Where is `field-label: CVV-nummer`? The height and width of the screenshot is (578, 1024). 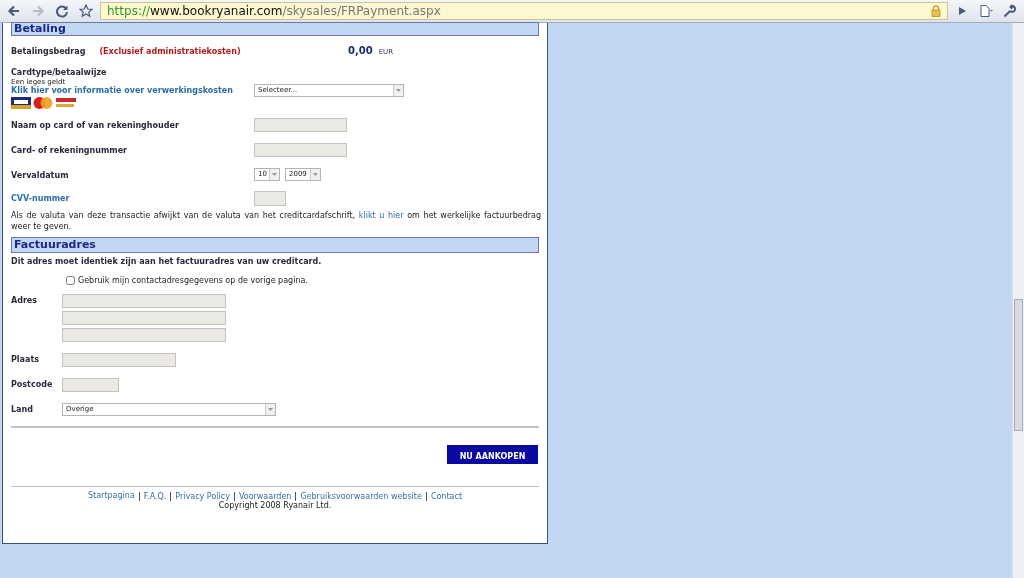 field-label: CVV-nummer is located at coordinates (41, 198).